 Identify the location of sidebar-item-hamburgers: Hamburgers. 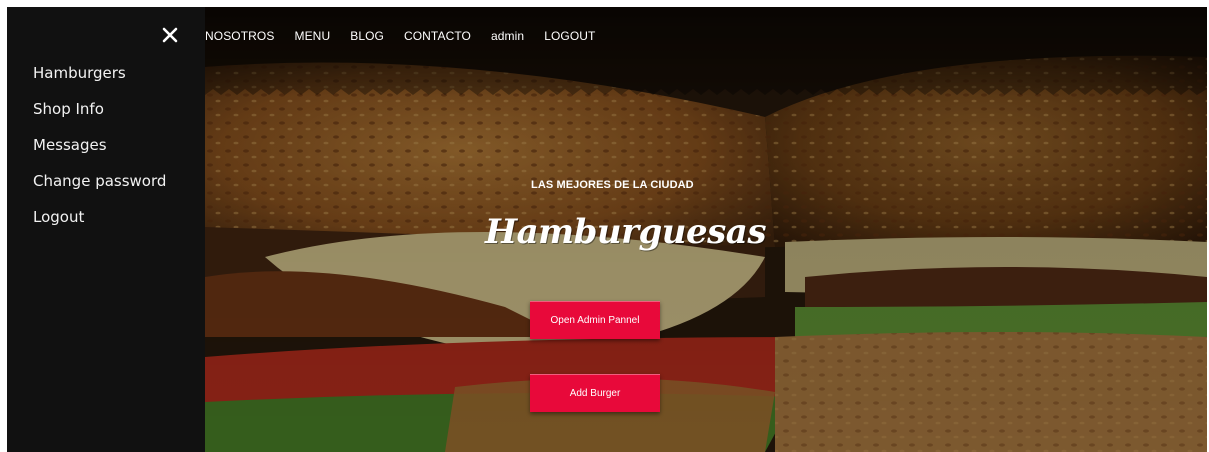
(99, 80).